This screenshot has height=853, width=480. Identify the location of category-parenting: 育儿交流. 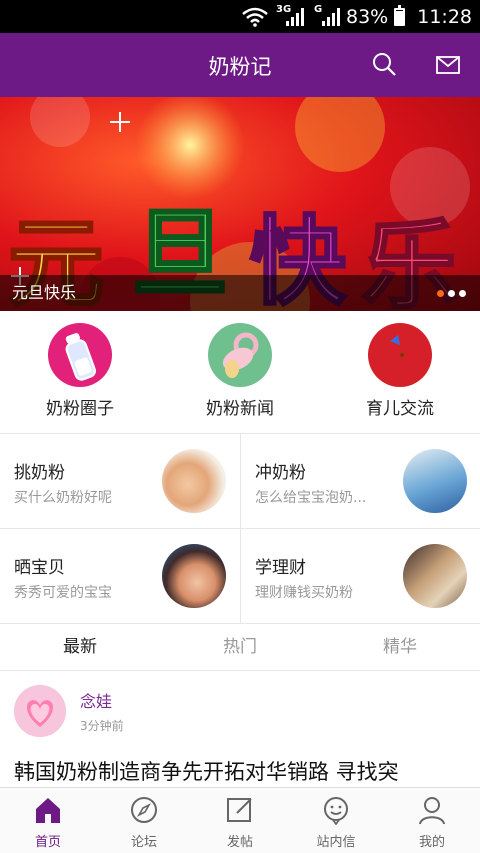
(400, 372).